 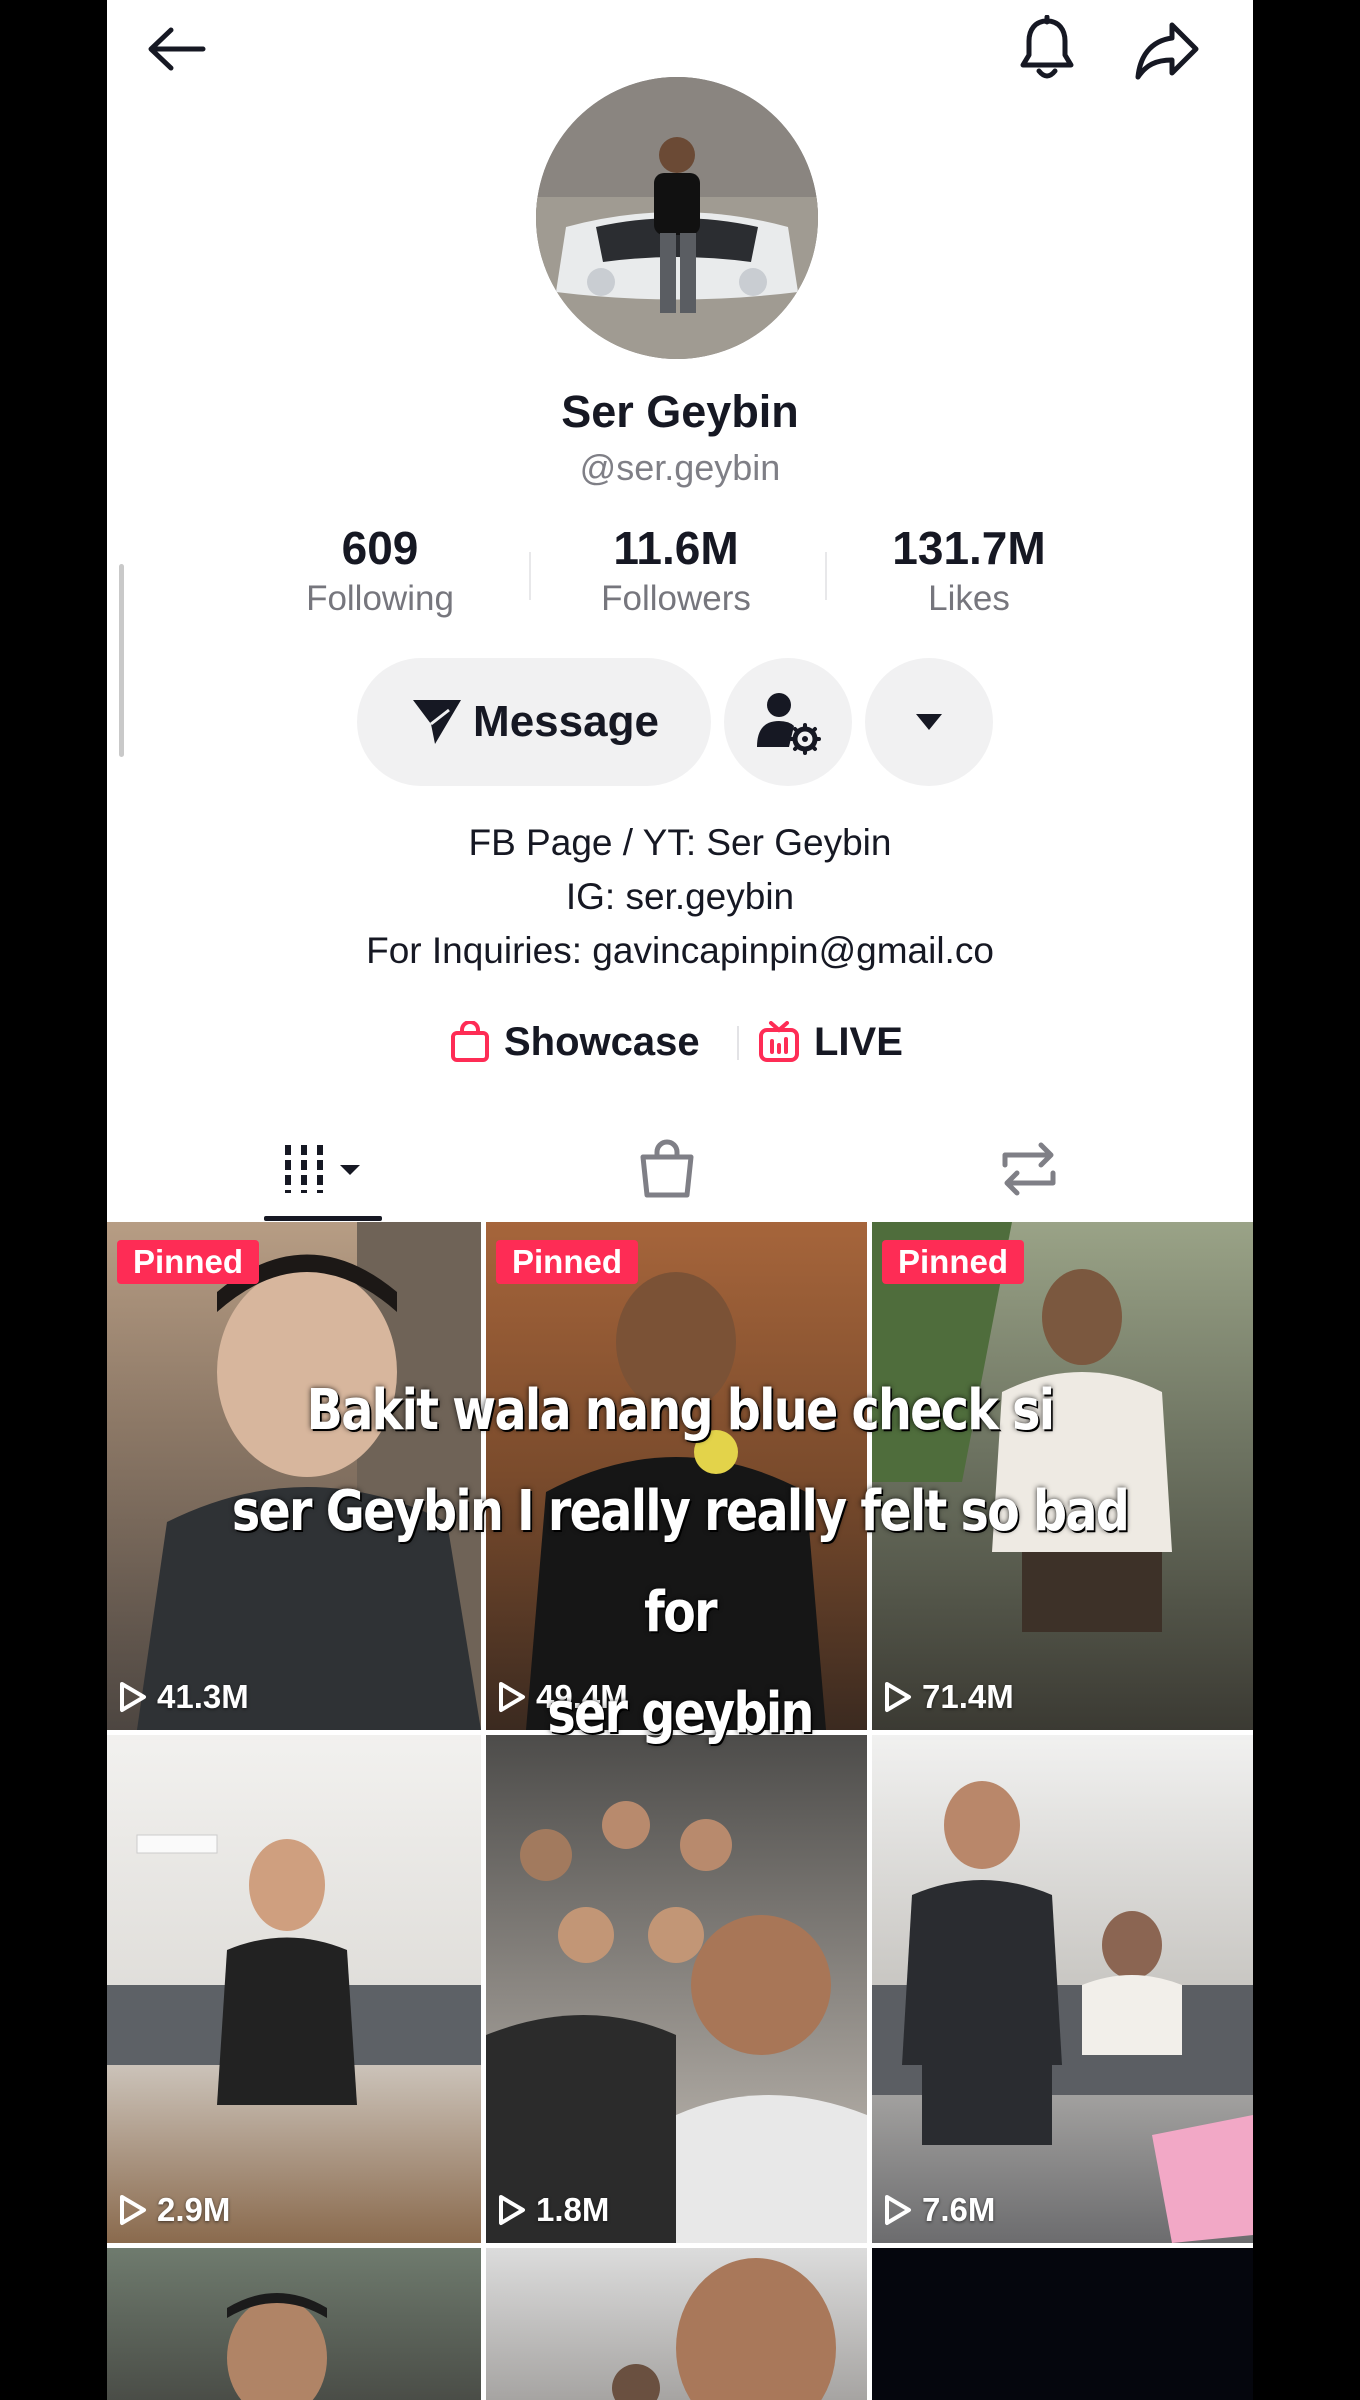 I want to click on share-button, so click(x=1167, y=50).